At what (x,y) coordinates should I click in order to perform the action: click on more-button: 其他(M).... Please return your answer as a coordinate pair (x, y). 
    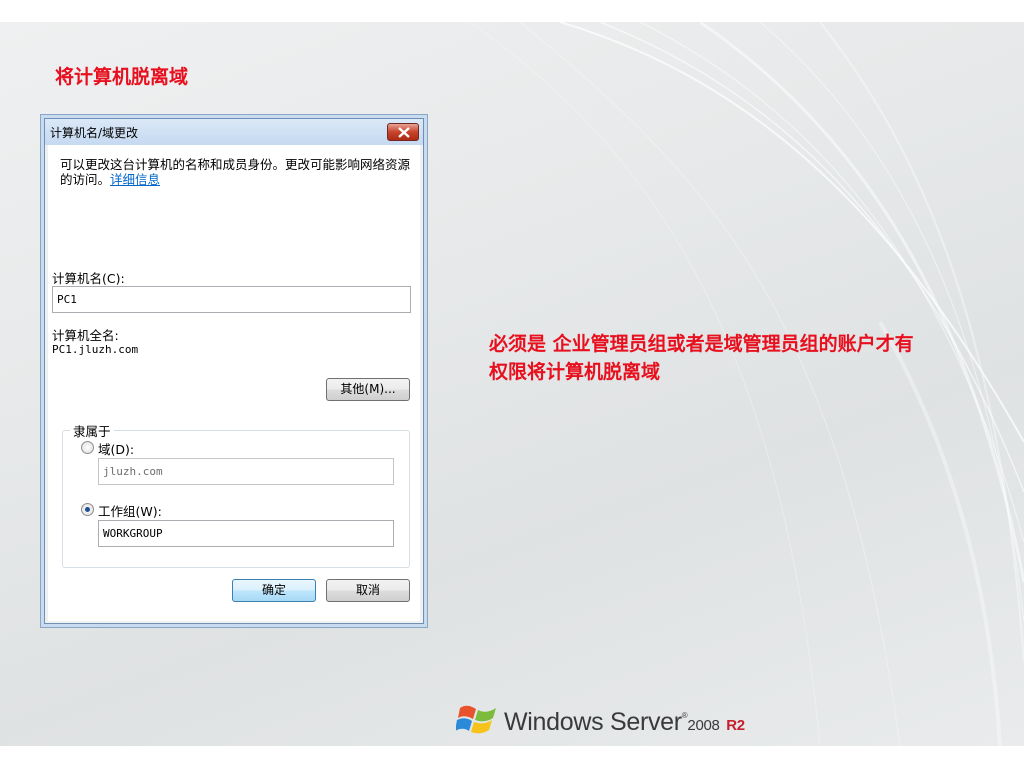
    Looking at the image, I should click on (368, 389).